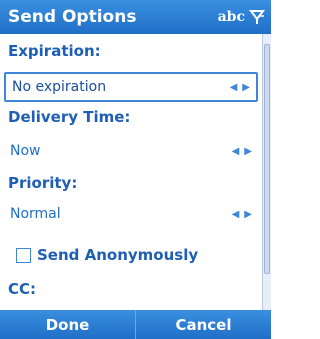 This screenshot has height=339, width=320. Describe the element at coordinates (203, 324) in the screenshot. I see `cancel-softkey: Cancel` at that location.